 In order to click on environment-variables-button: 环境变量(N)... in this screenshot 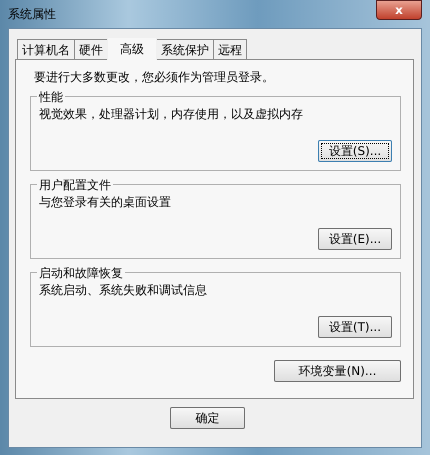, I will do `click(337, 371)`.